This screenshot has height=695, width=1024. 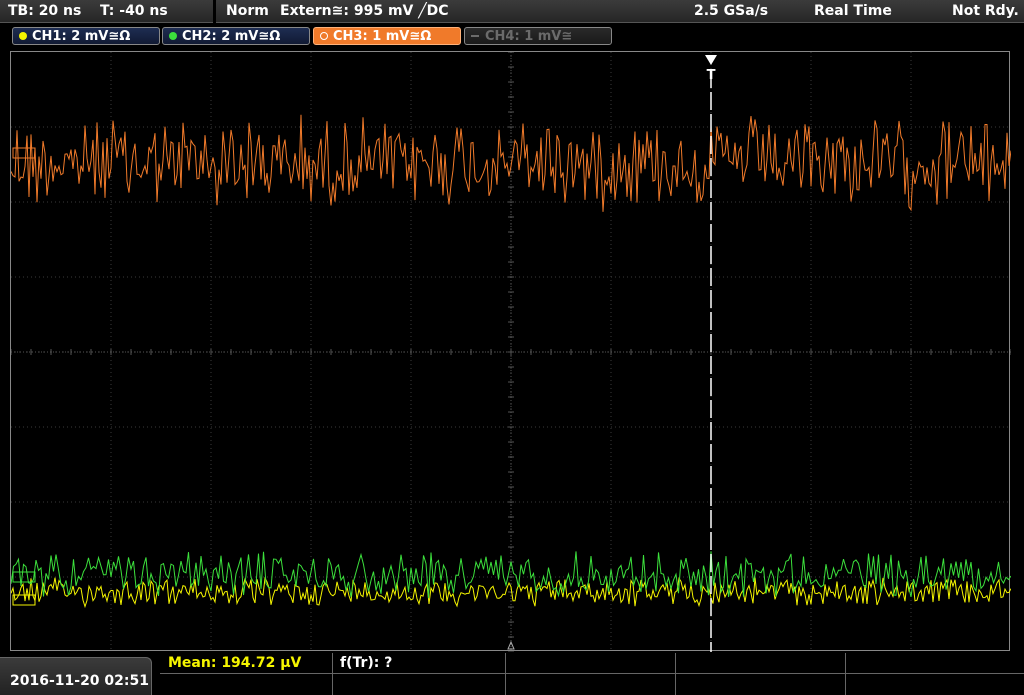 What do you see at coordinates (731, 11) in the screenshot?
I see `sample-rate: 2.5 GSa/s` at bounding box center [731, 11].